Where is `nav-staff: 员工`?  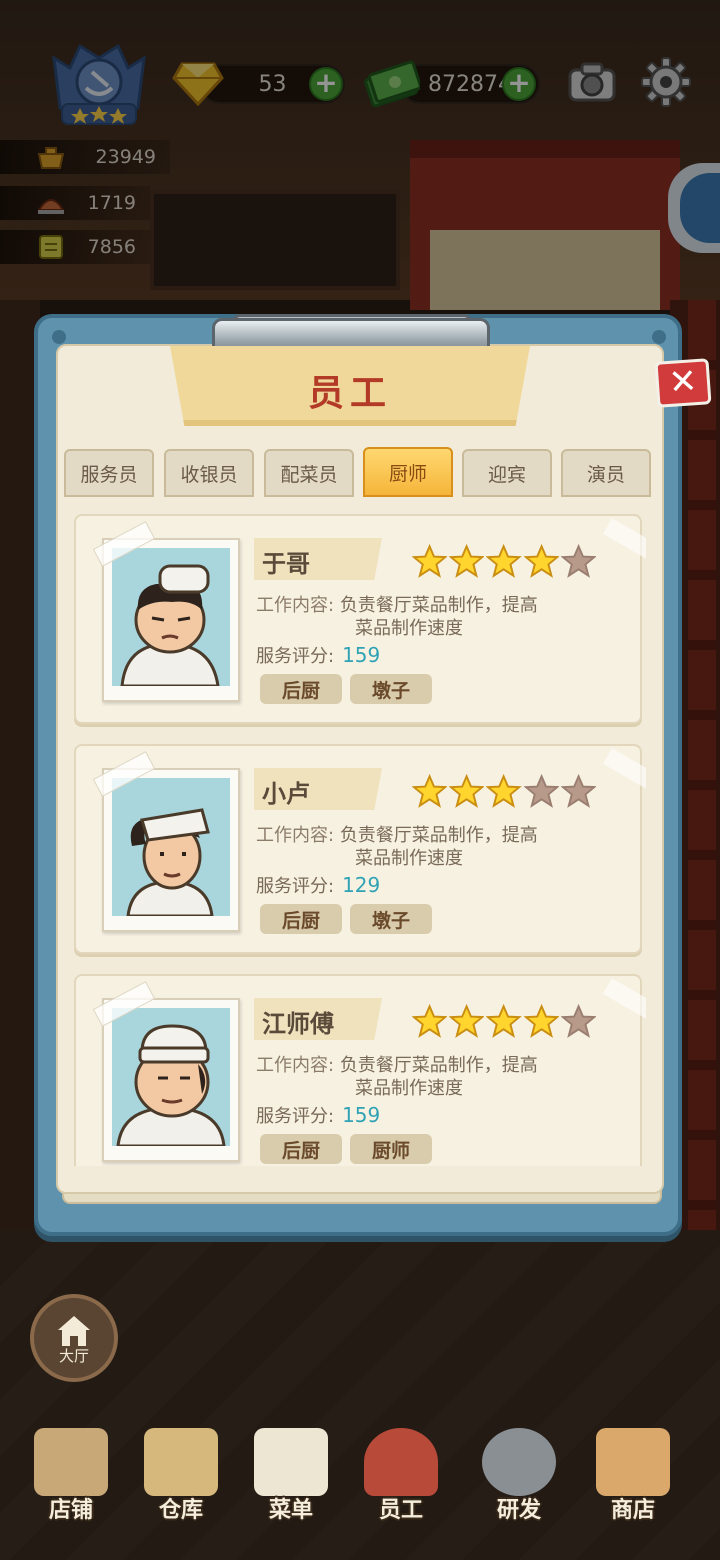
nav-staff: 员工 is located at coordinates (401, 1490).